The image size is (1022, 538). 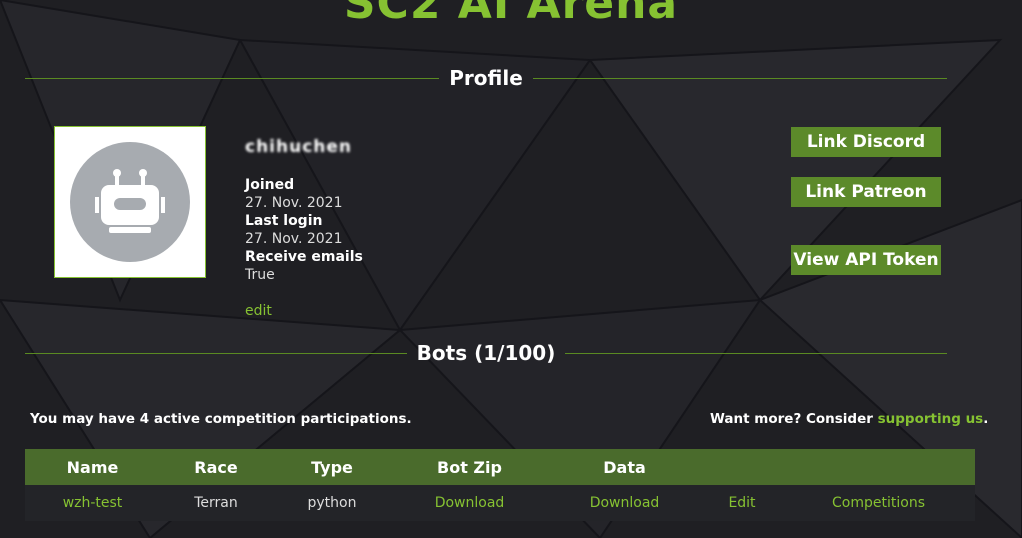 I want to click on support-text: Want more? Consider, so click(x=794, y=419).